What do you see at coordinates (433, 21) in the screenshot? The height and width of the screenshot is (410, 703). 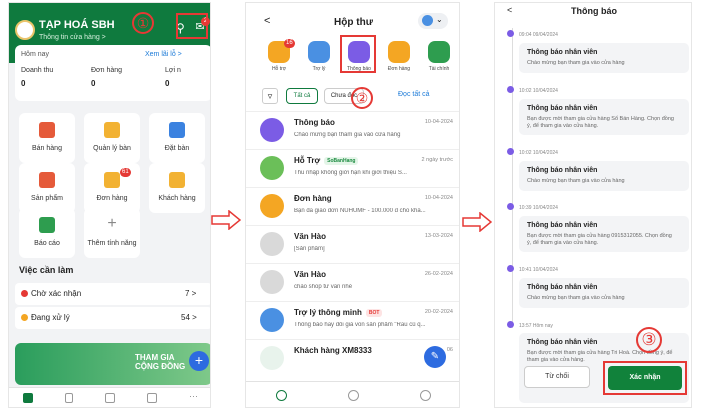 I see `account-switcher: ⌄` at bounding box center [433, 21].